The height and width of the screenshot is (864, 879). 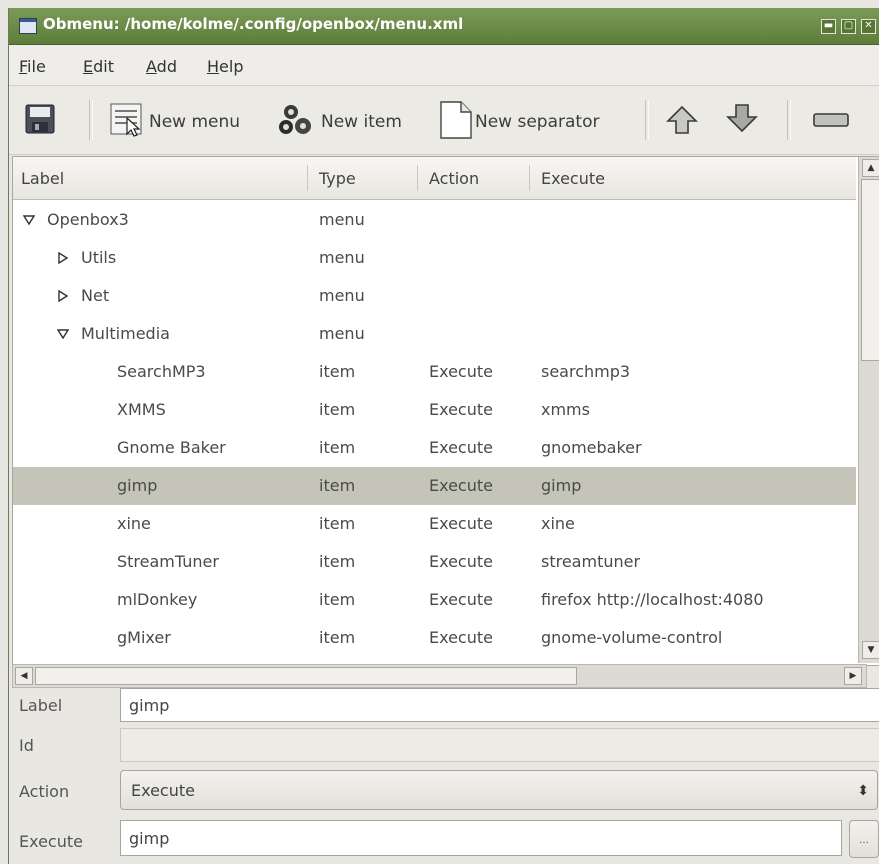 I want to click on new-menu-button: New menu, so click(x=184, y=120).